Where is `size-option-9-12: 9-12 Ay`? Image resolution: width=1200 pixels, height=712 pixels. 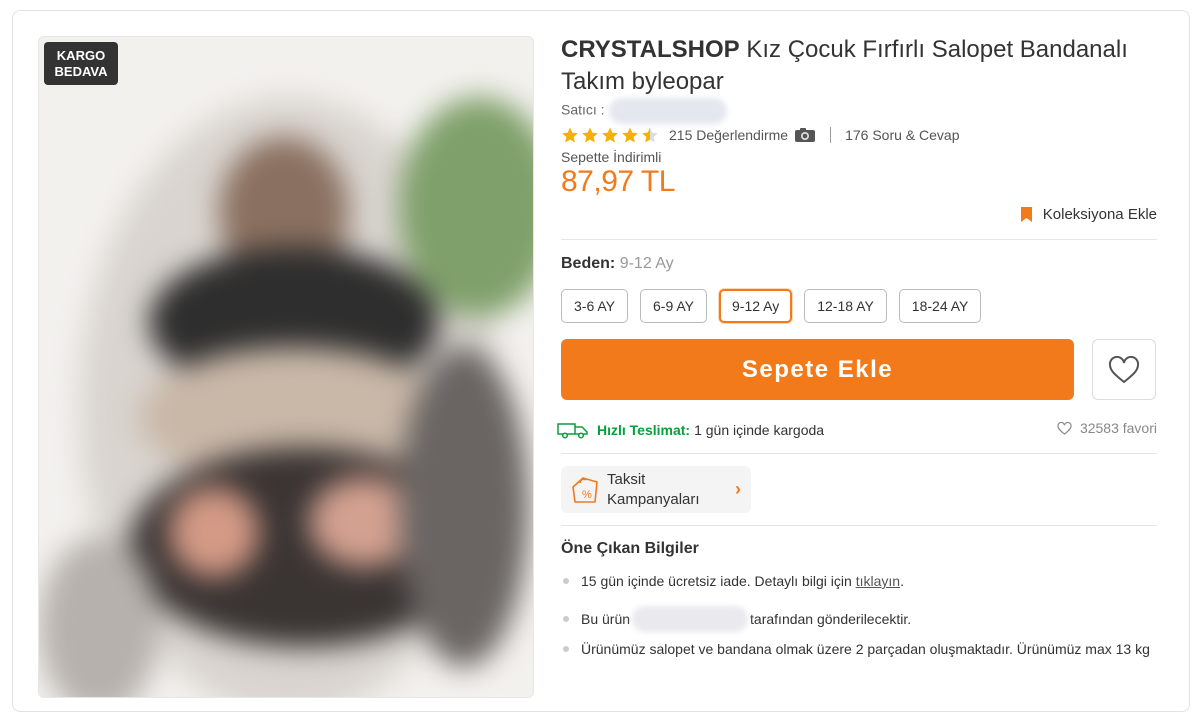
size-option-9-12: 9-12 Ay is located at coordinates (756, 306).